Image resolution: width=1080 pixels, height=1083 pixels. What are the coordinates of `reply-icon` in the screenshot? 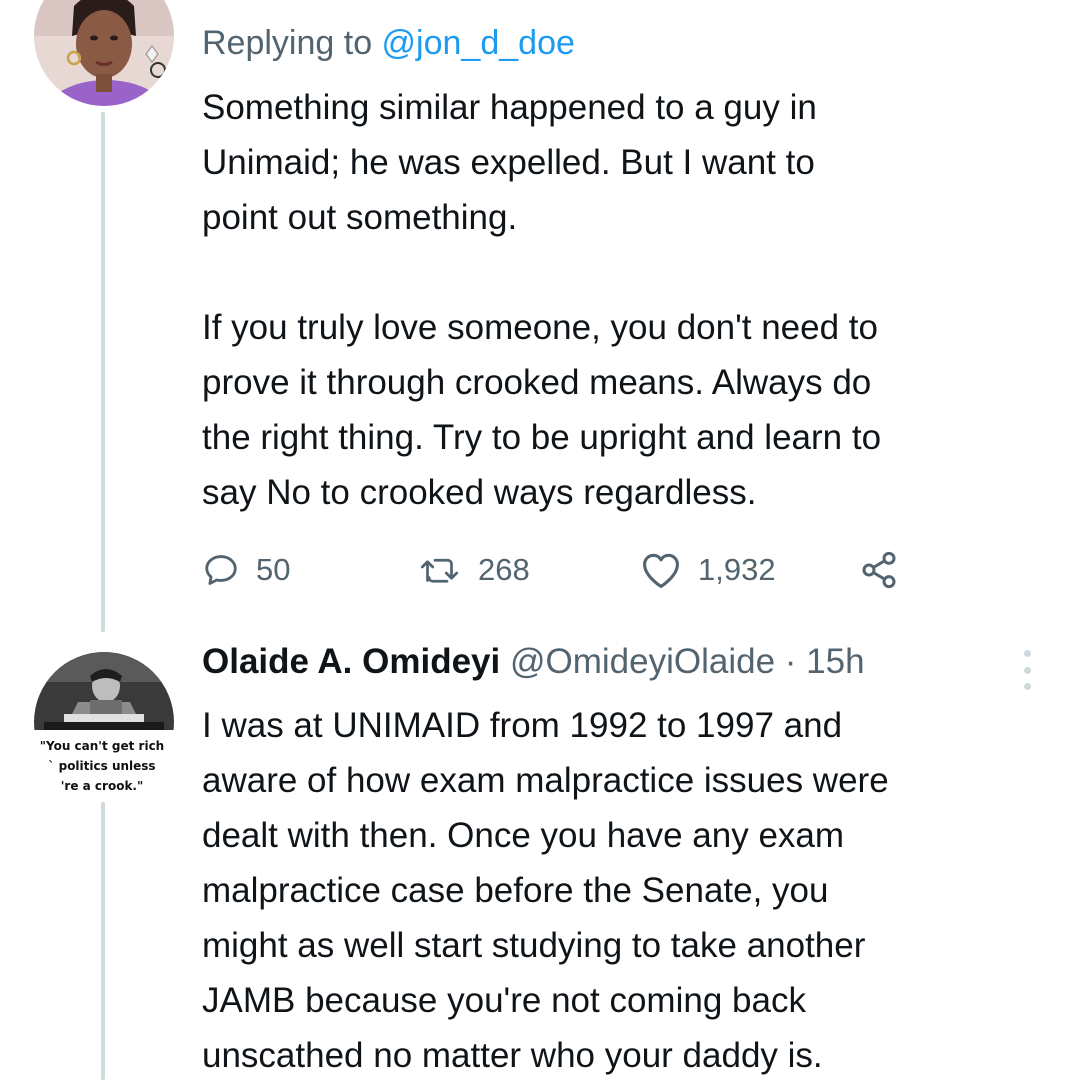 It's located at (221, 570).